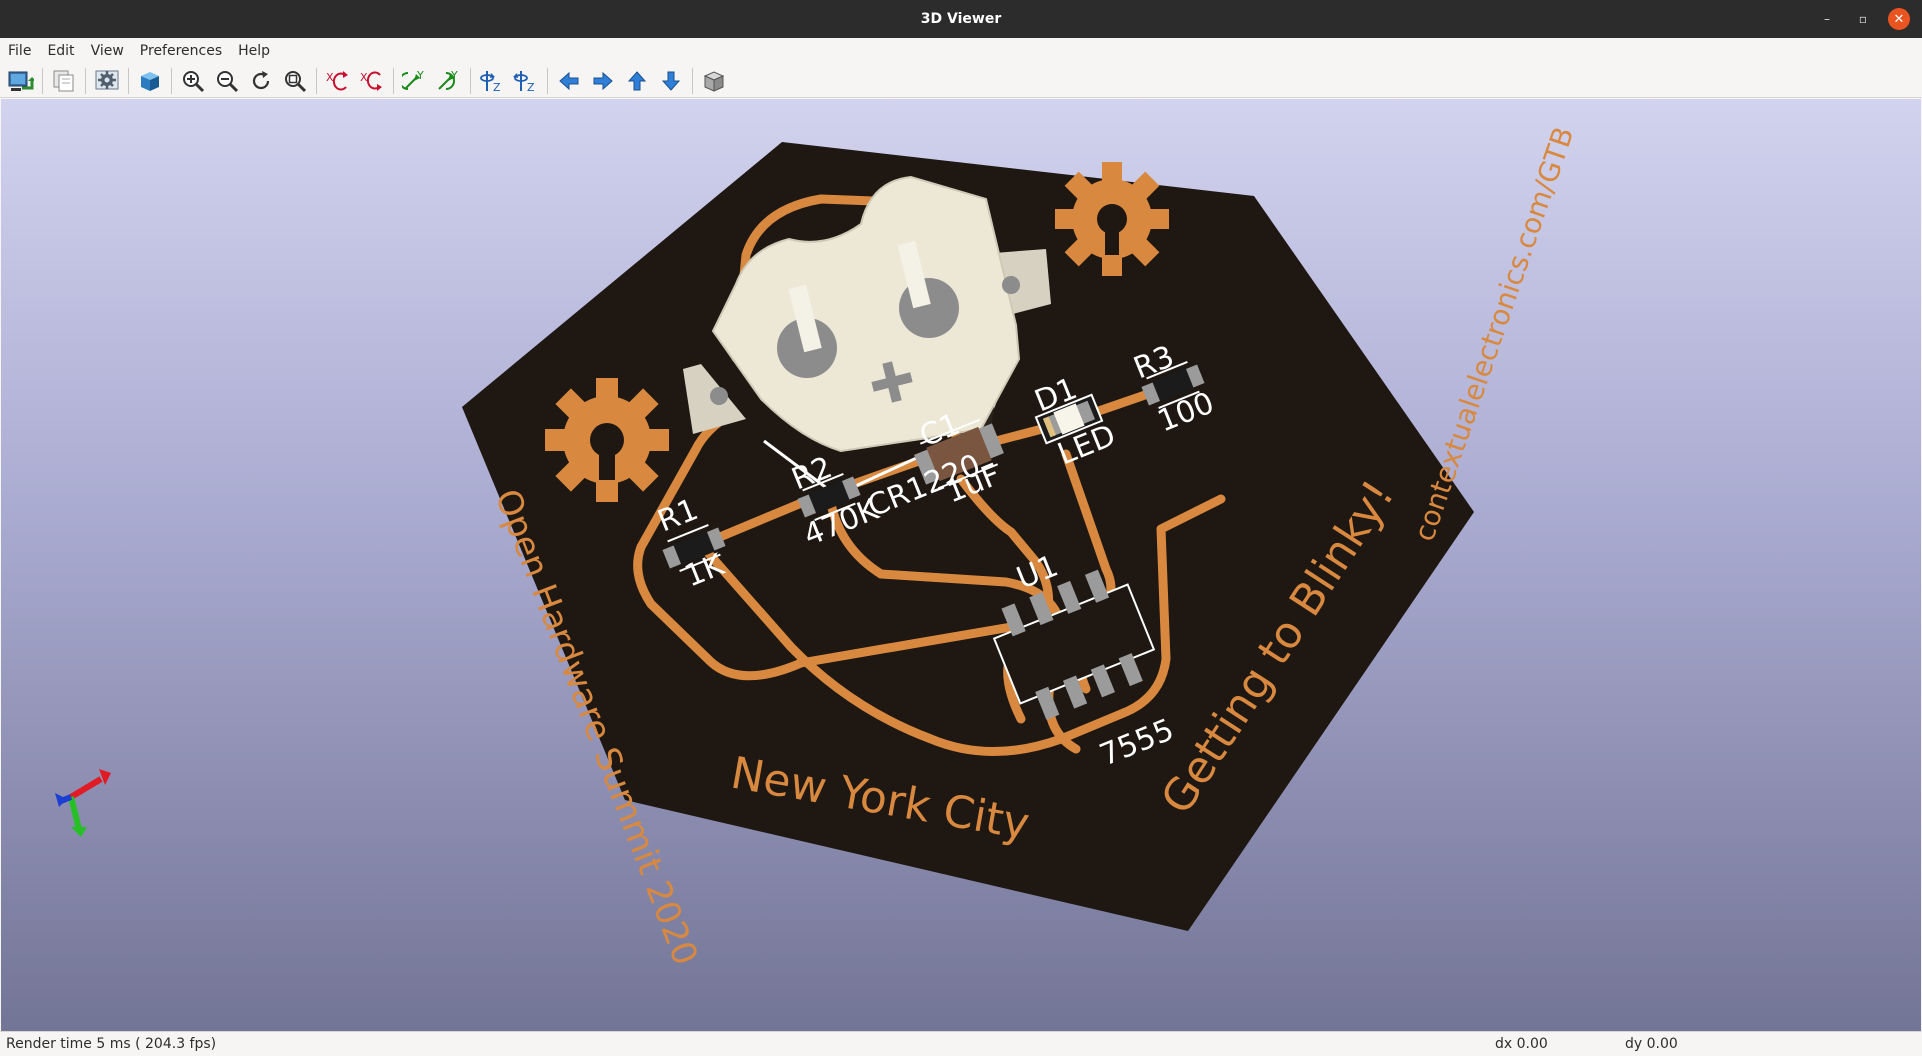 Image resolution: width=1922 pixels, height=1056 pixels. What do you see at coordinates (111, 1044) in the screenshot?
I see `render-time-status: Render time 5 ms ( 204.3 fps)` at bounding box center [111, 1044].